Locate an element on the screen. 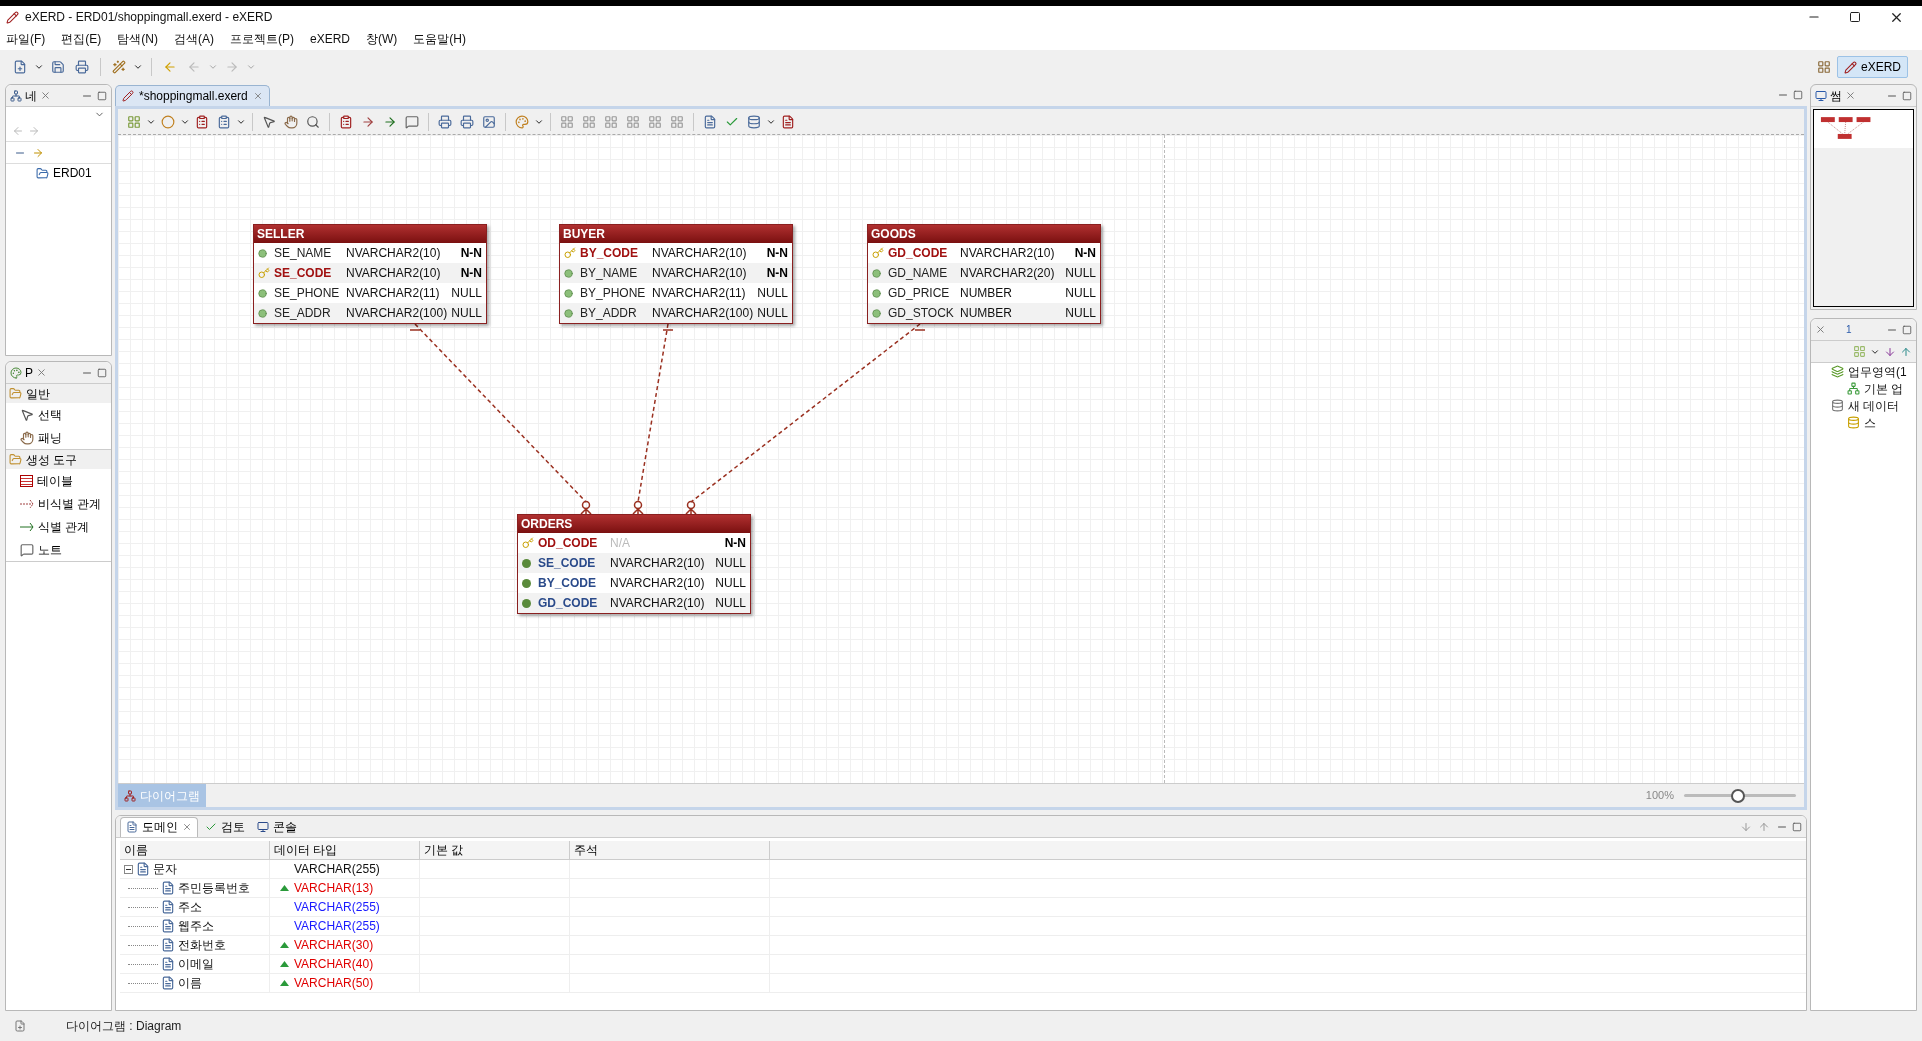 This screenshot has height=1041, width=1922. dashed-line-icon is located at coordinates (27, 503).